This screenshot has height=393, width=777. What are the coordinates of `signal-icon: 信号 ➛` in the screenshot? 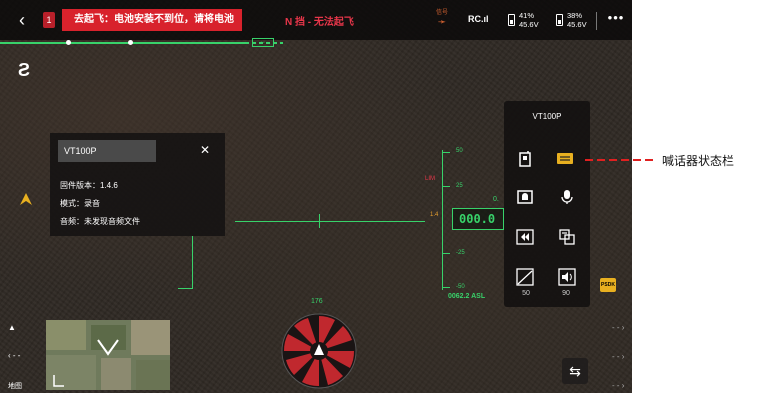 It's located at (442, 21).